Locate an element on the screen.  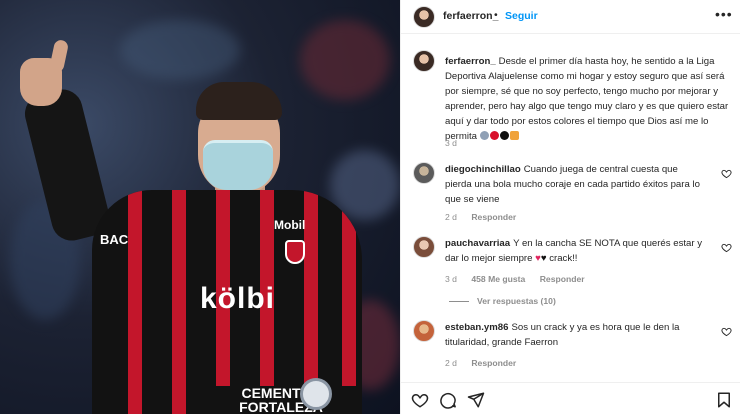
thumb is located at coordinates (59, 56).